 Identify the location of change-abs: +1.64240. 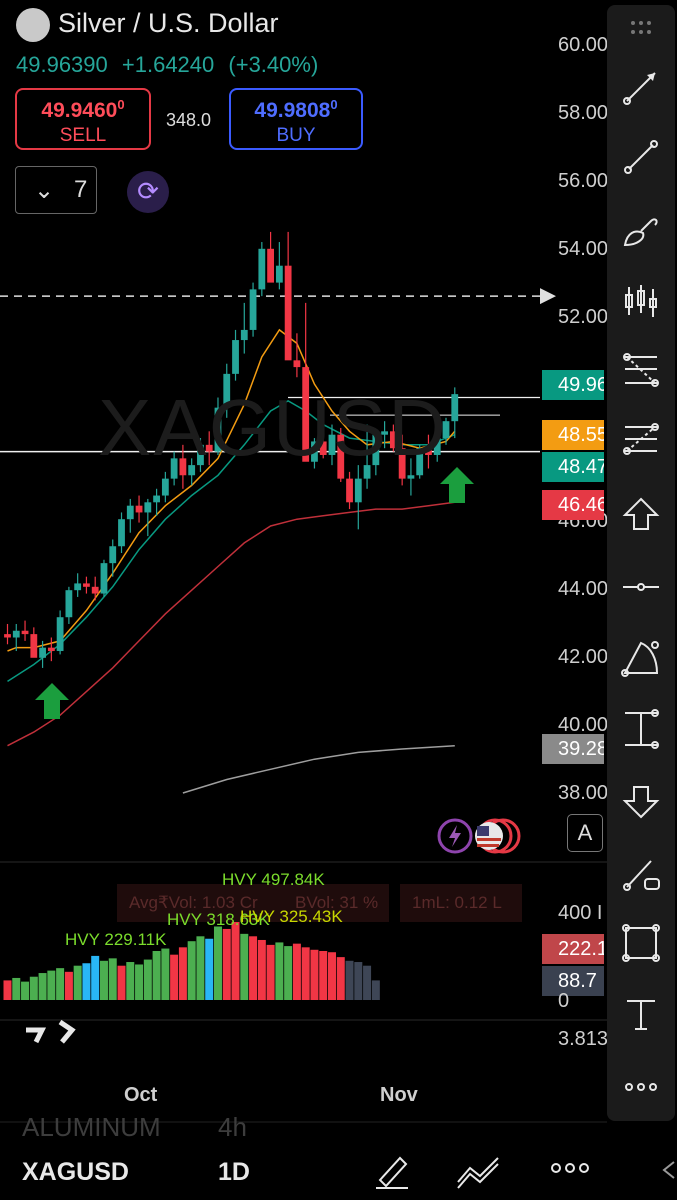
(168, 64).